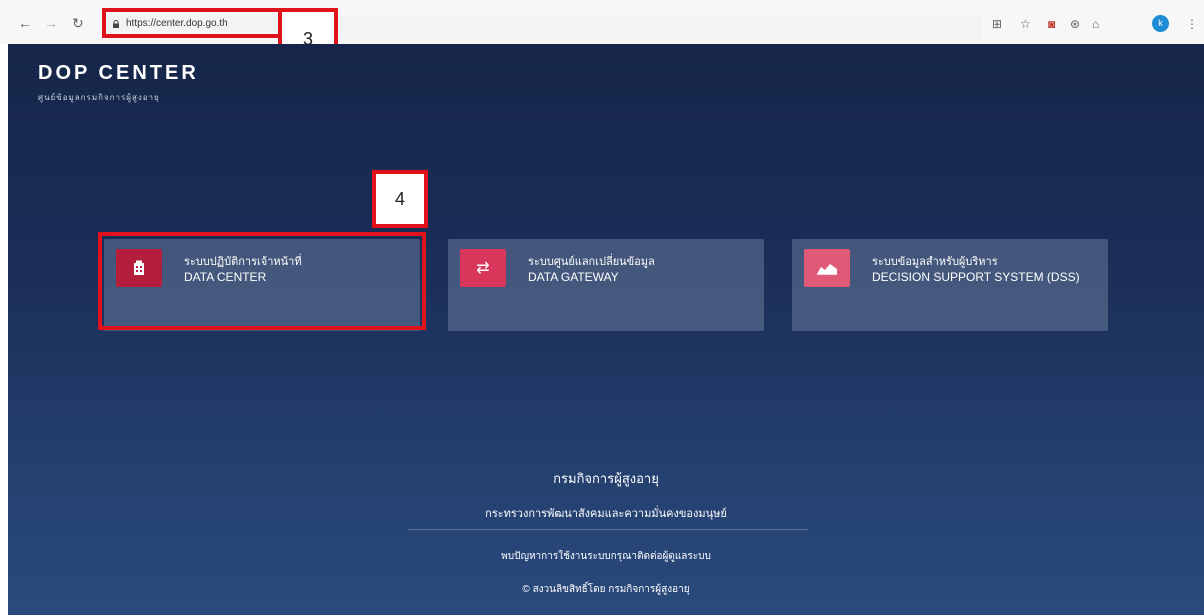 The image size is (1204, 615). Describe the element at coordinates (827, 268) in the screenshot. I see `area-chart-icon` at that location.